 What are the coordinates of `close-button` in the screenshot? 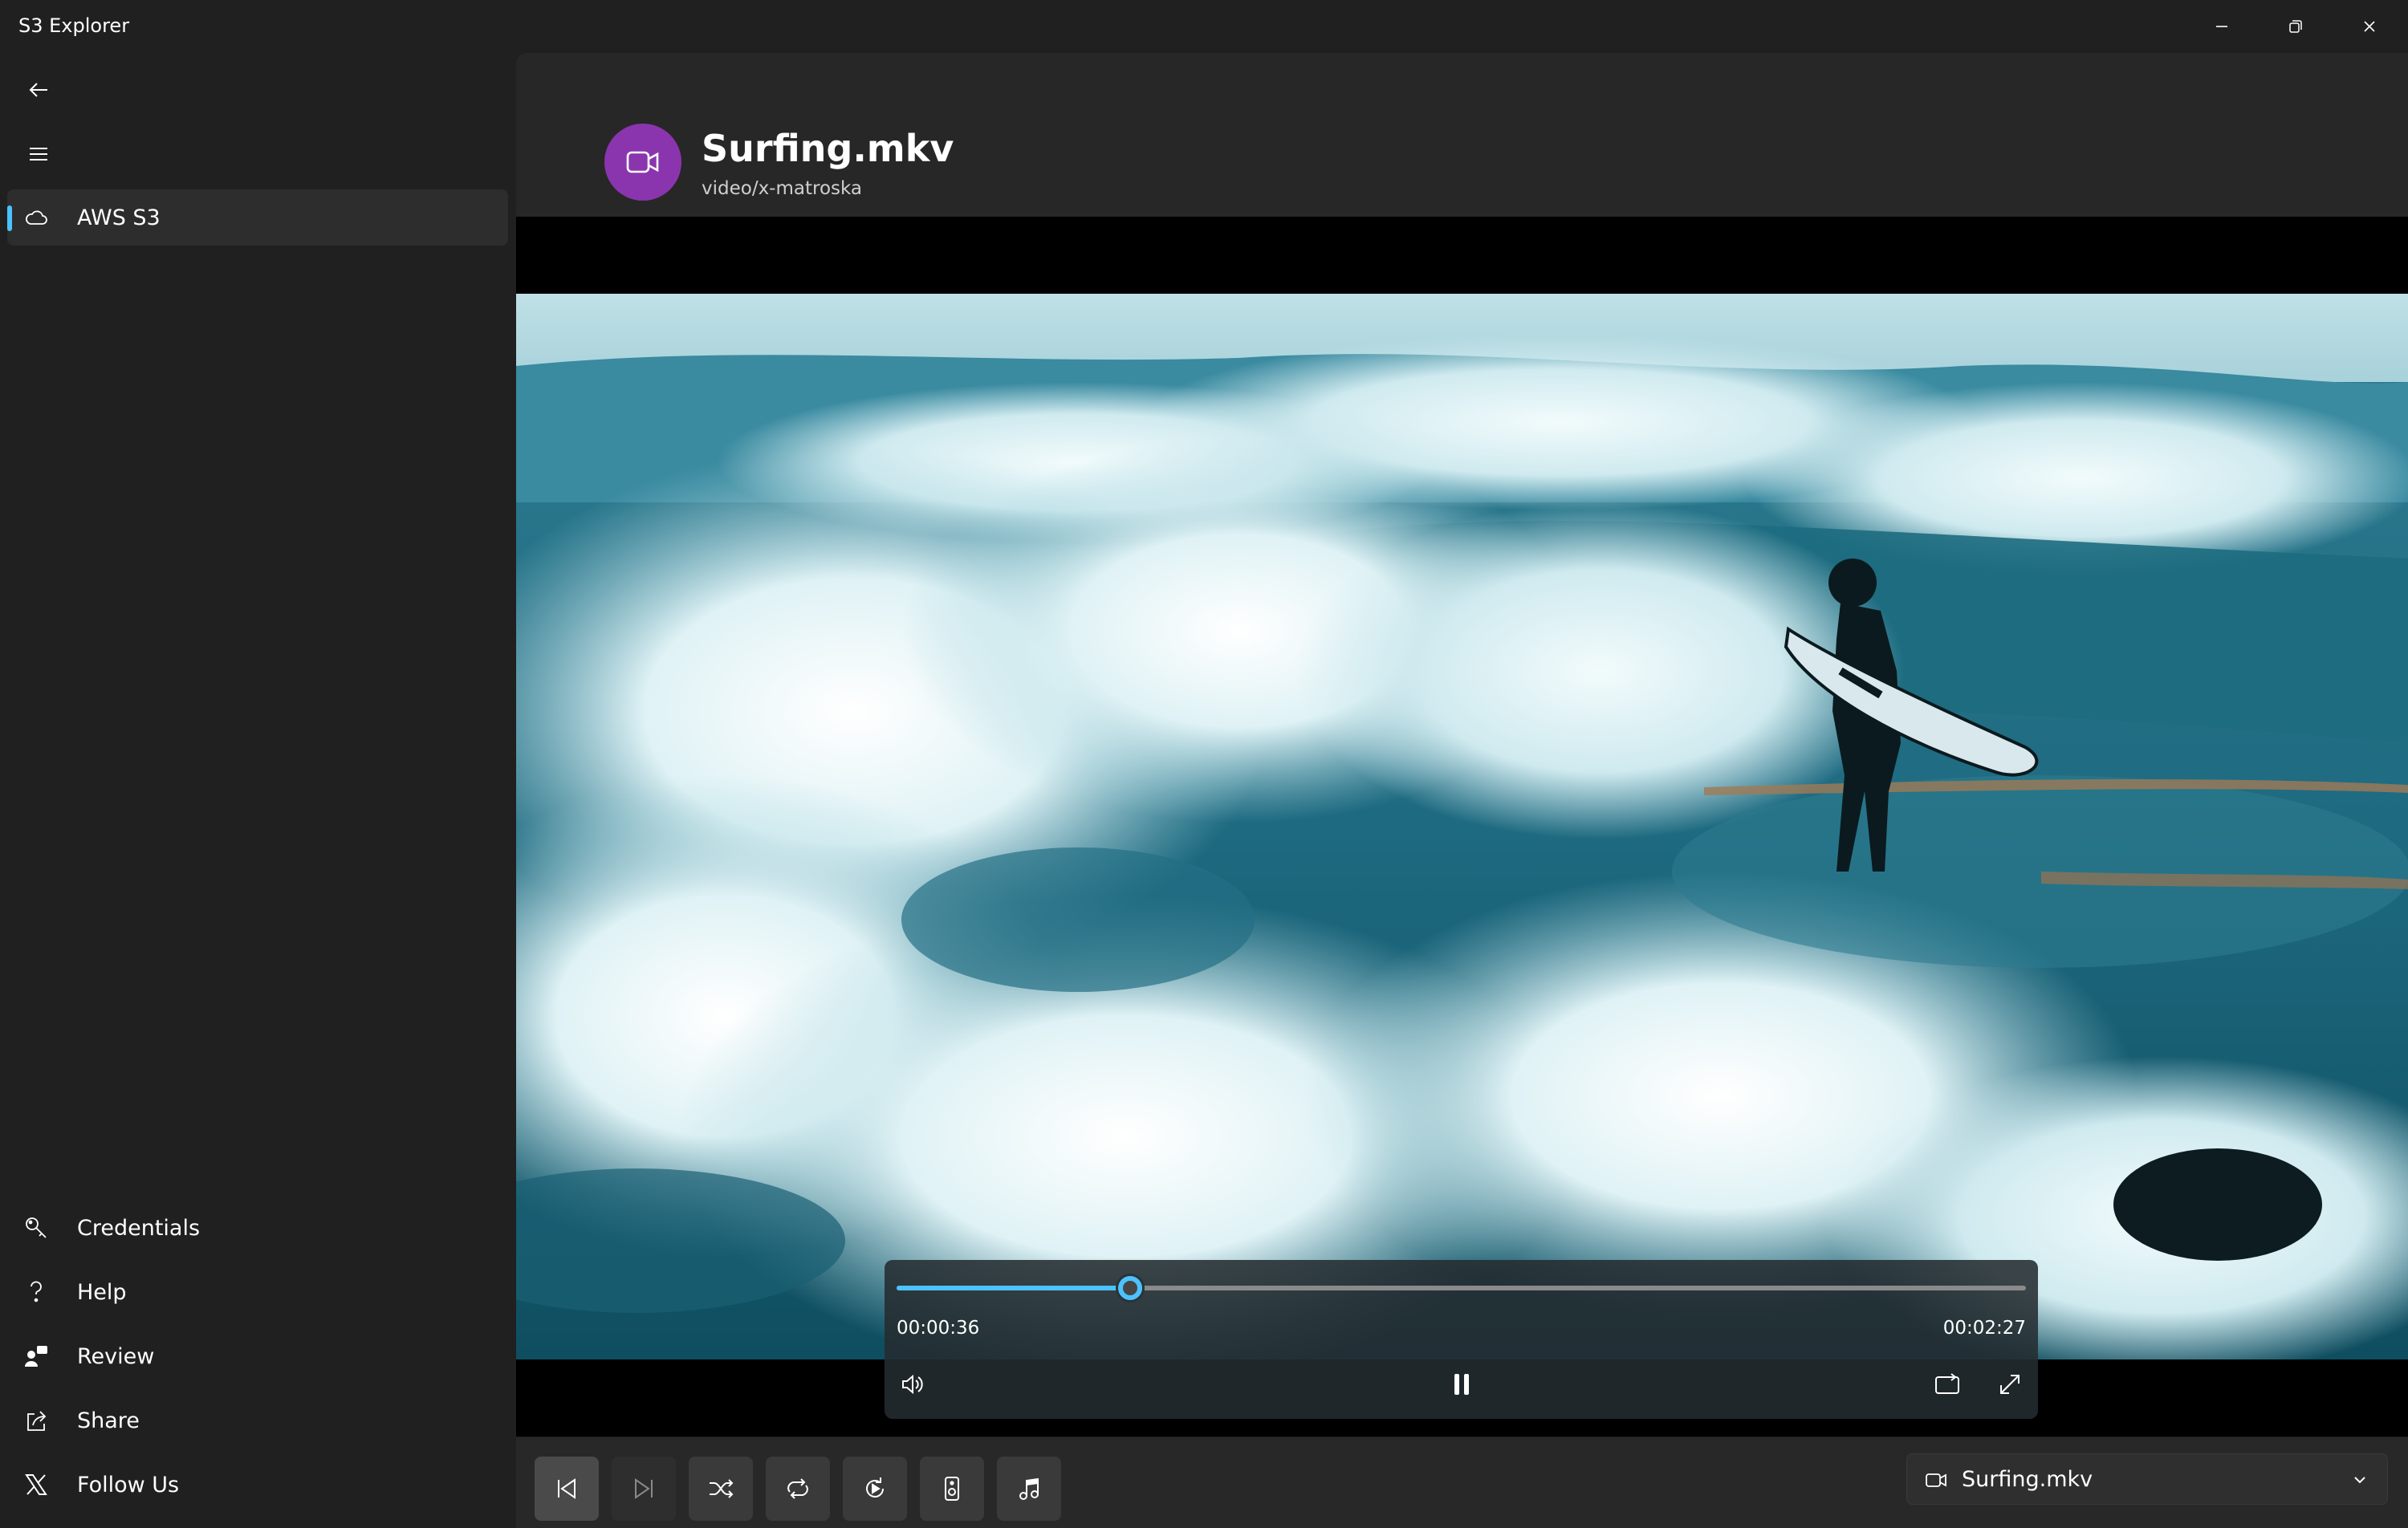 It's located at (2369, 27).